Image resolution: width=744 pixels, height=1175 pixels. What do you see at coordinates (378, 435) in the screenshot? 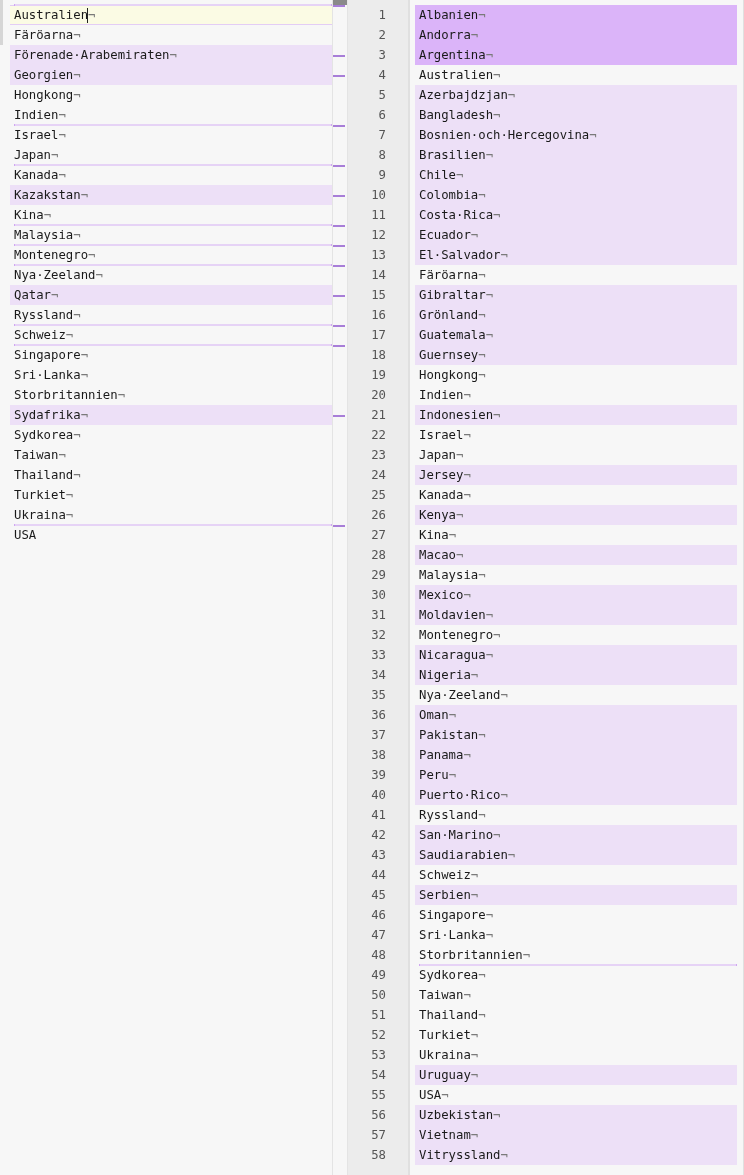
I see `line-number: 22` at bounding box center [378, 435].